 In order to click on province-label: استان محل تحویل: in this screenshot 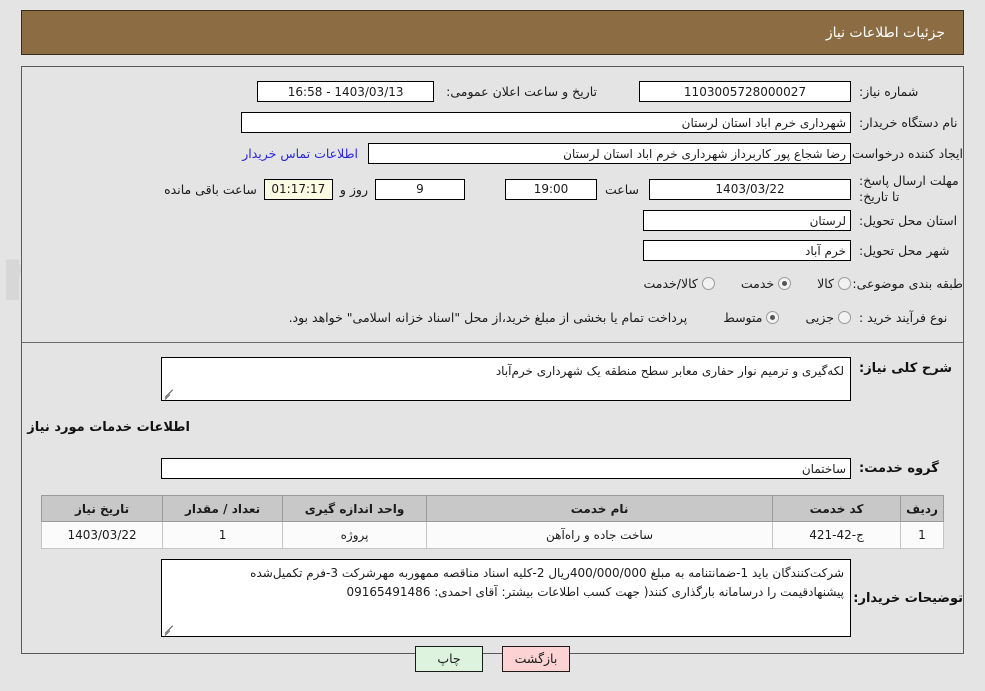, I will do `click(908, 220)`.